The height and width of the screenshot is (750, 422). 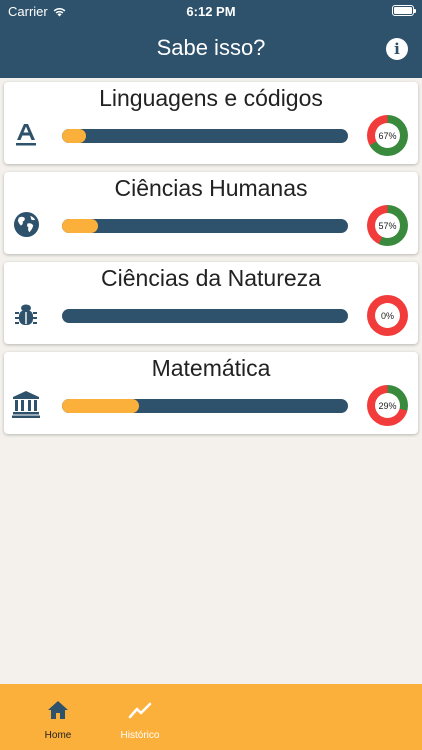 I want to click on tab-label: Histórico, so click(x=140, y=735).